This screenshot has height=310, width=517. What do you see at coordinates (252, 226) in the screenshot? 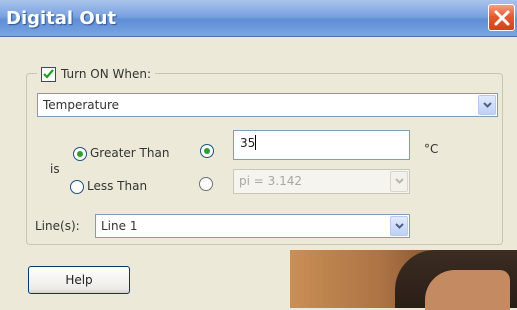
I see `lines-select: Line 1` at bounding box center [252, 226].